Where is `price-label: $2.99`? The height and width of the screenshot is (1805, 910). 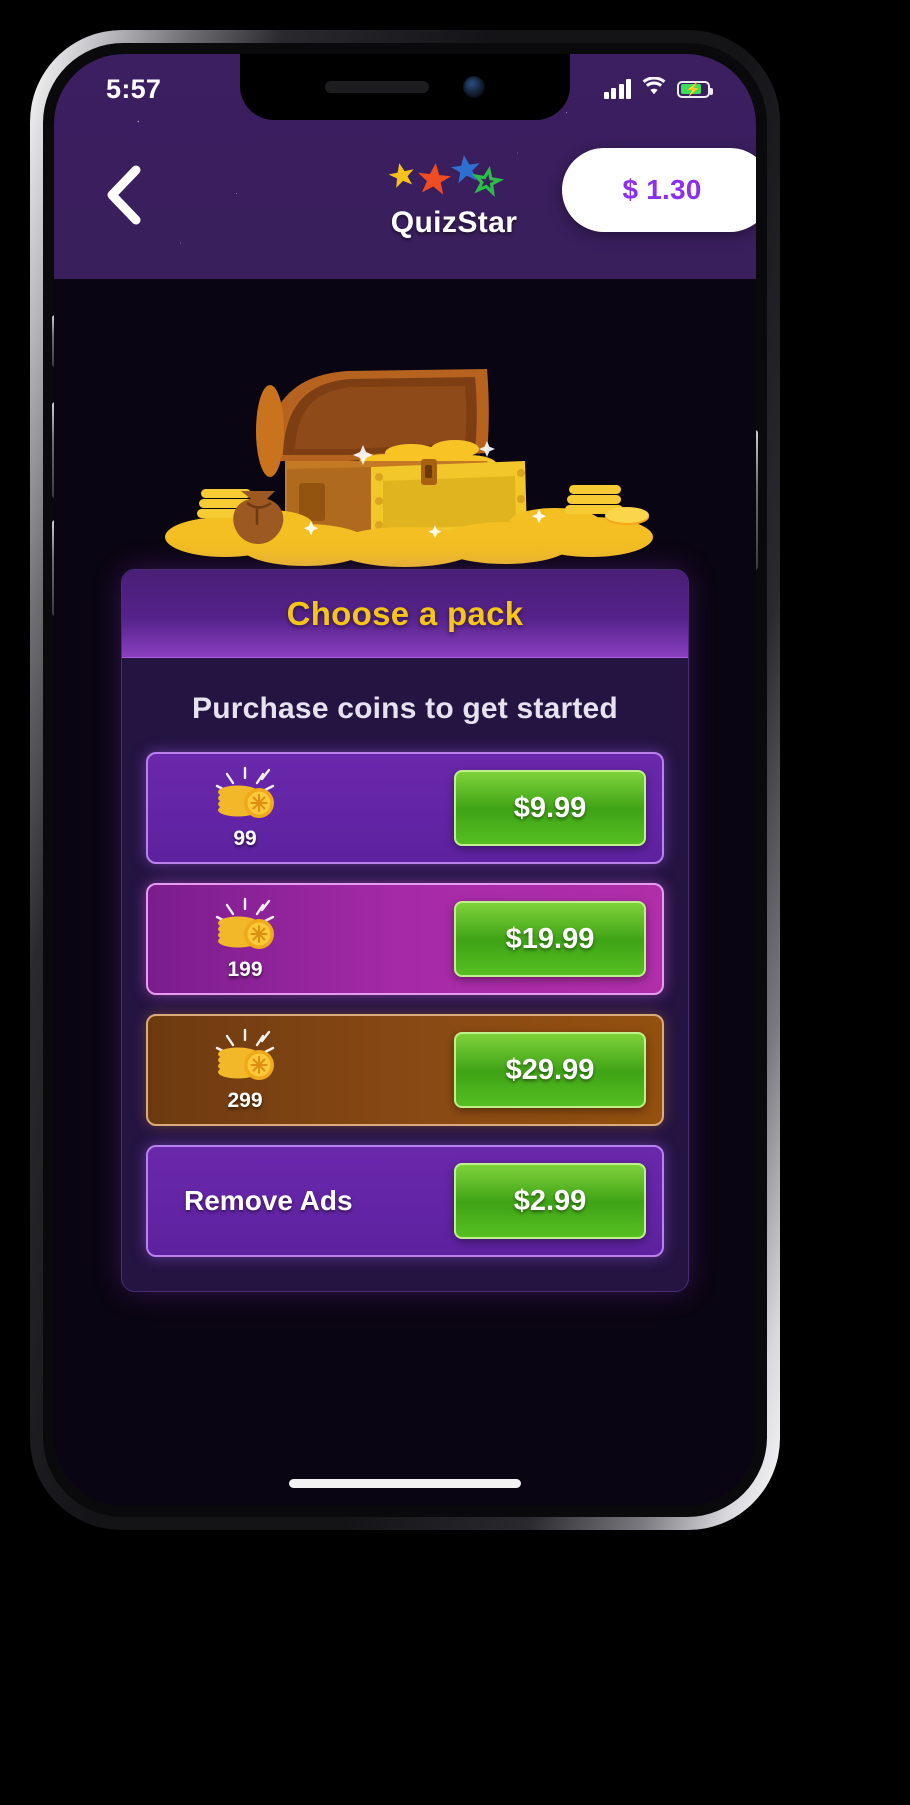
price-label: $2.99 is located at coordinates (550, 1200).